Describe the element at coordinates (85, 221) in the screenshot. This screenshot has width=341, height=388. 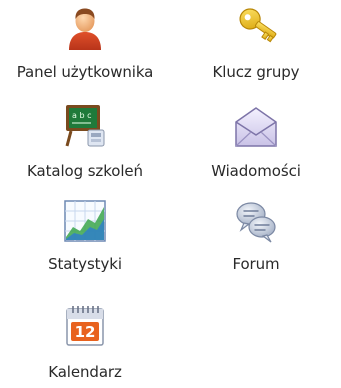
I see `chart-icon` at that location.